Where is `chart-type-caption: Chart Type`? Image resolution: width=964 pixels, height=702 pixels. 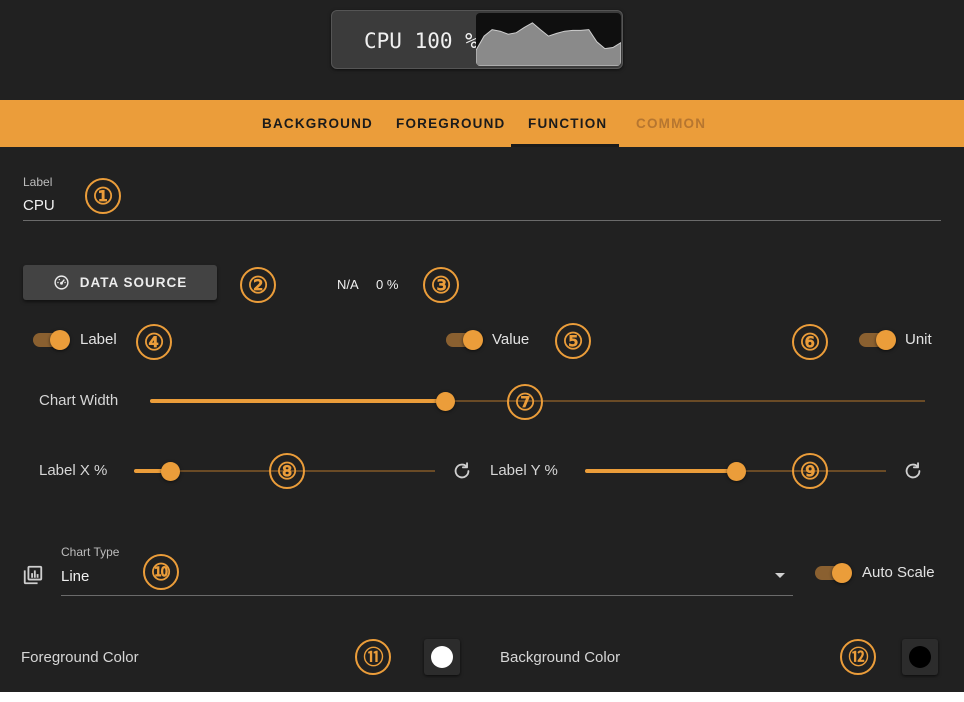
chart-type-caption: Chart Type is located at coordinates (90, 552).